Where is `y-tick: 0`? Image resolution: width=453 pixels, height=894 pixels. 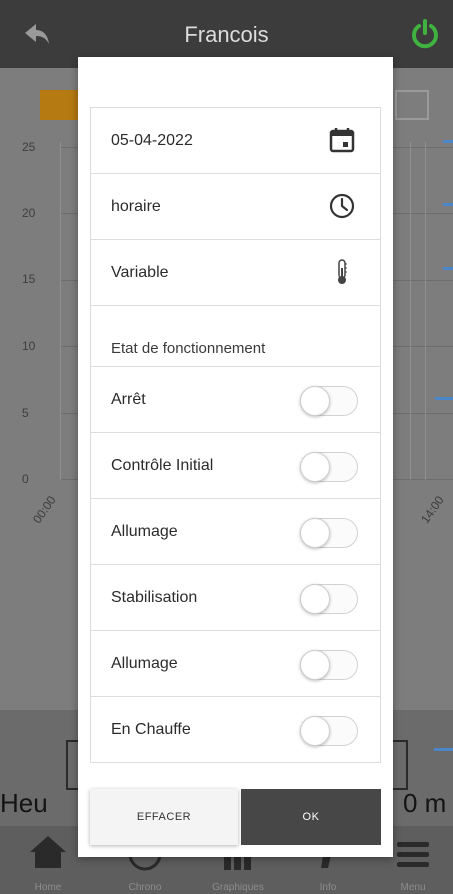 y-tick: 0 is located at coordinates (25, 479).